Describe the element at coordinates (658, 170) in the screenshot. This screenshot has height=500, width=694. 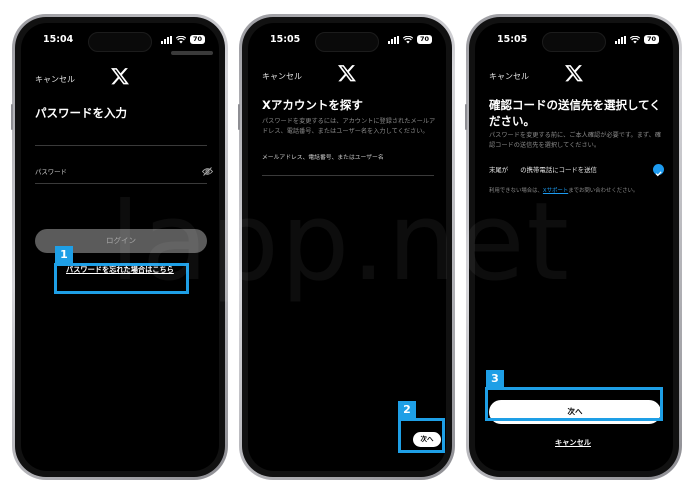
I see `check-icon` at that location.